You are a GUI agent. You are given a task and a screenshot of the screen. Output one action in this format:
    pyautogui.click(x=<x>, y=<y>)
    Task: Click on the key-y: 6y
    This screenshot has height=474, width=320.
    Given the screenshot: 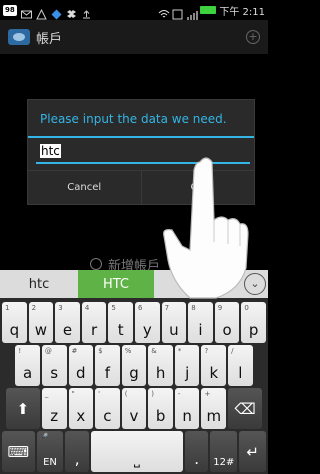 What is the action you would take?
    pyautogui.click(x=147, y=322)
    